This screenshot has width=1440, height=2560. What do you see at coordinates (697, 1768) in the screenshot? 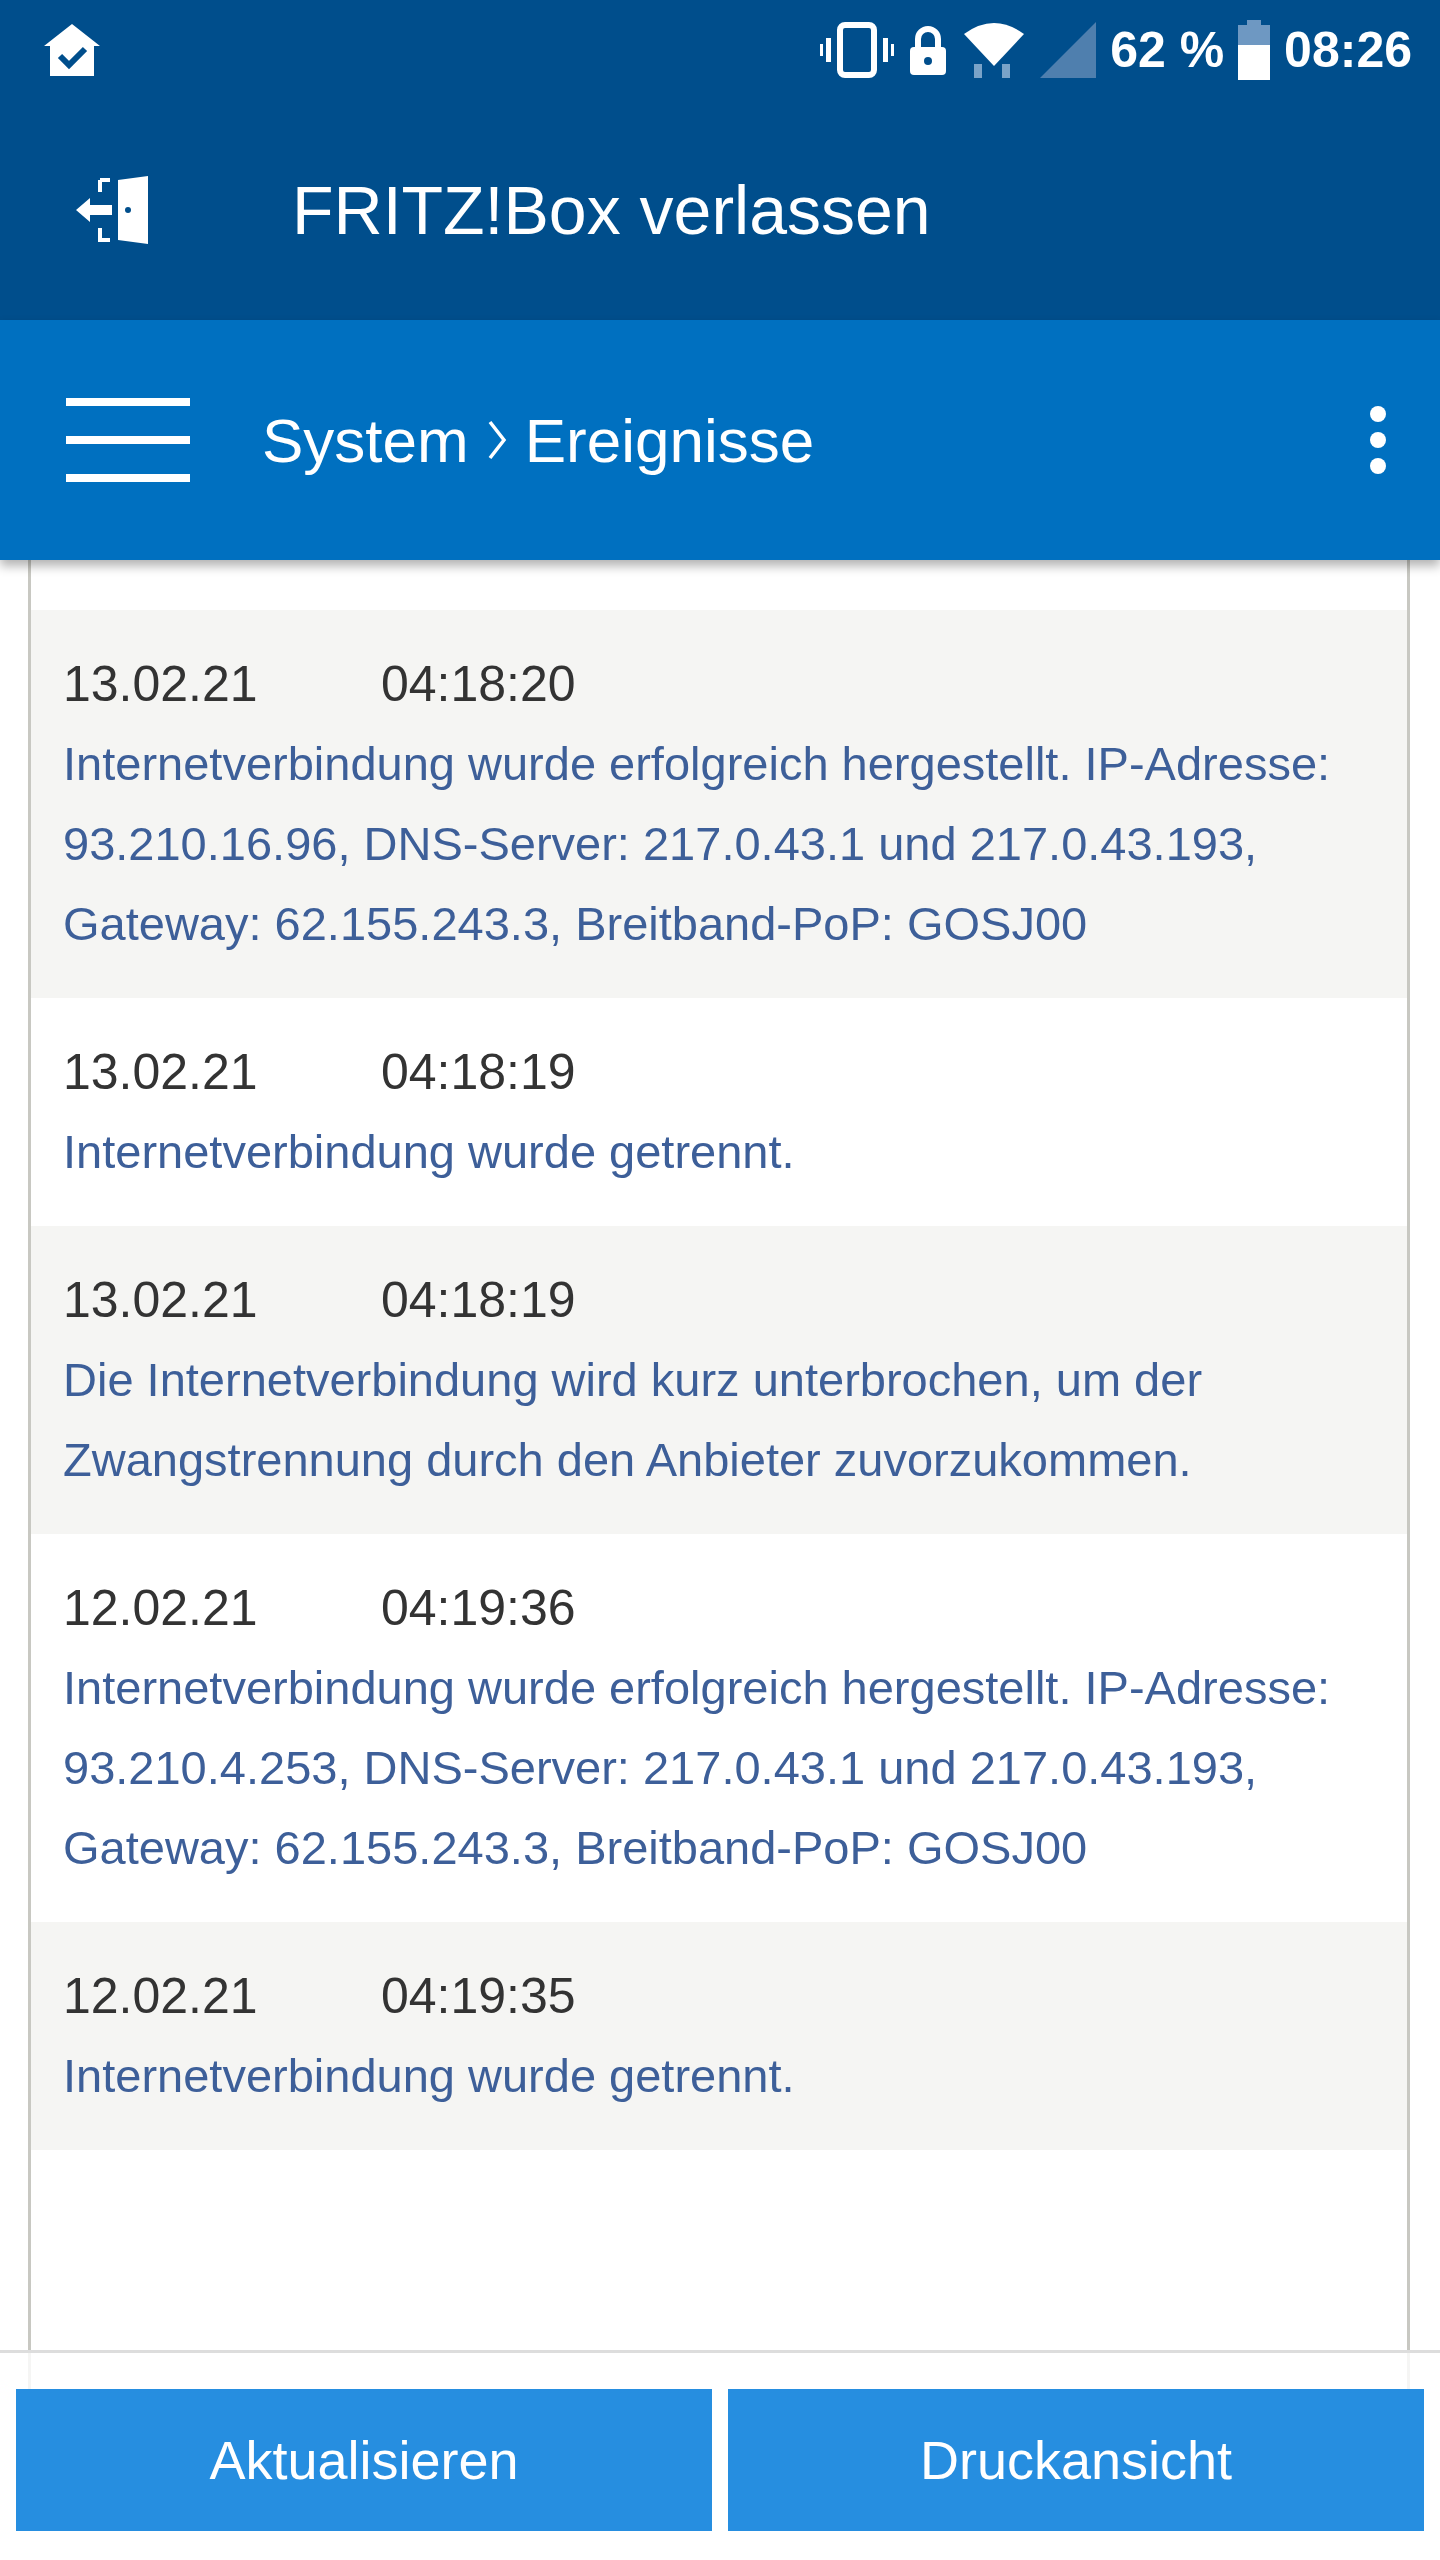
I see `event-message: Internetverbindung wurde erfolgreich hergestellt. IP-Adresse: 93.210.4.253, DNS-Server: 217.0.43.1 und 217.0.43.193, Gateway: 62.155.243.3, Breitband-PoP: GOSJ00` at bounding box center [697, 1768].